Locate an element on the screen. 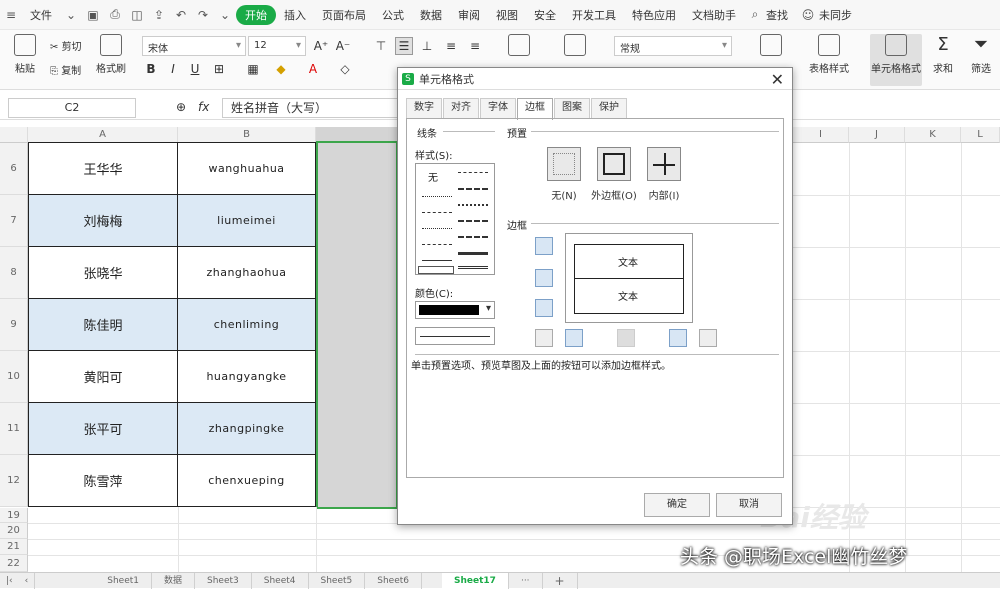 Image resolution: width=1000 pixels, height=589 pixels. font-name-select: 宋体 is located at coordinates (194, 46).